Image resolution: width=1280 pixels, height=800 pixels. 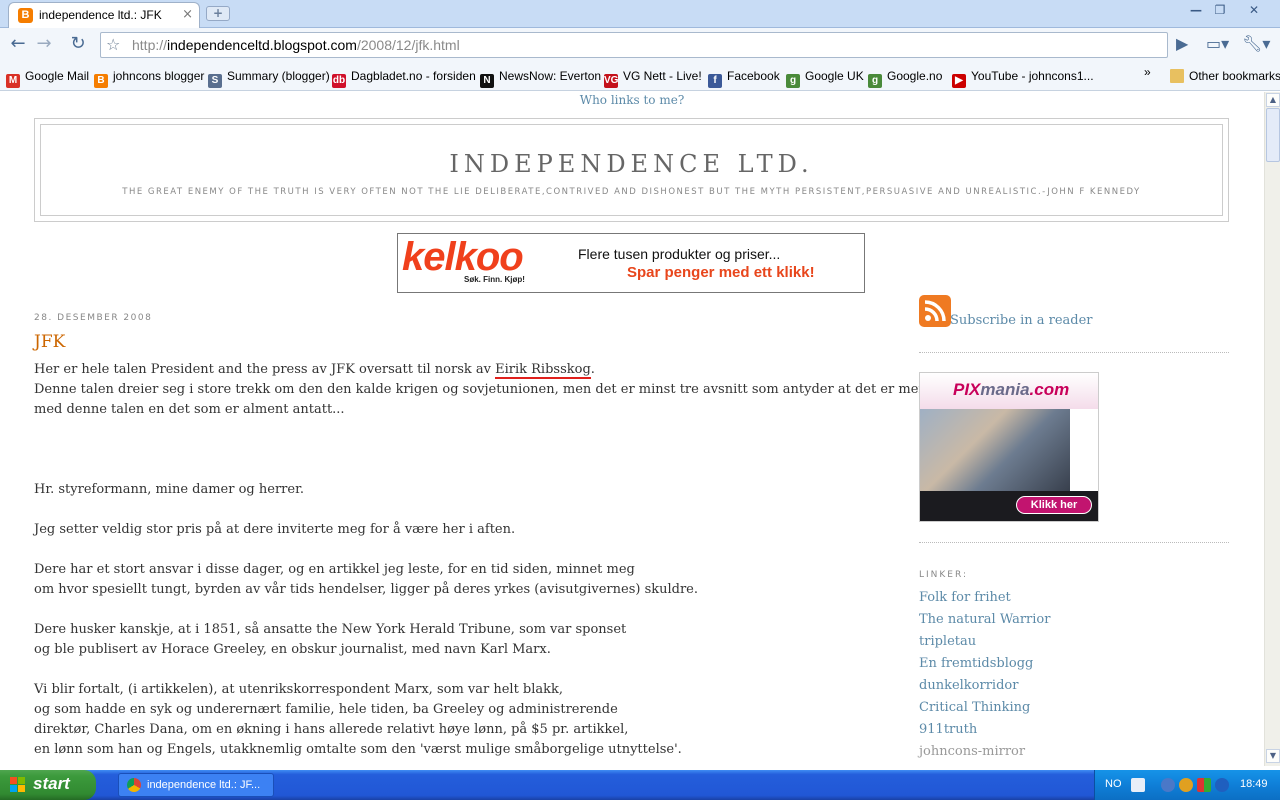 I want to click on help-icon, so click(x=1138, y=785).